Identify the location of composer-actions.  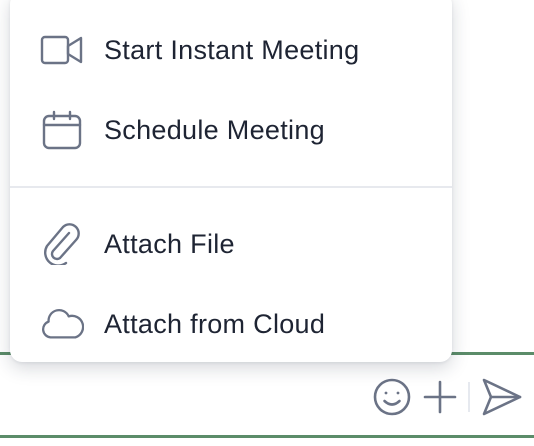
(447, 397).